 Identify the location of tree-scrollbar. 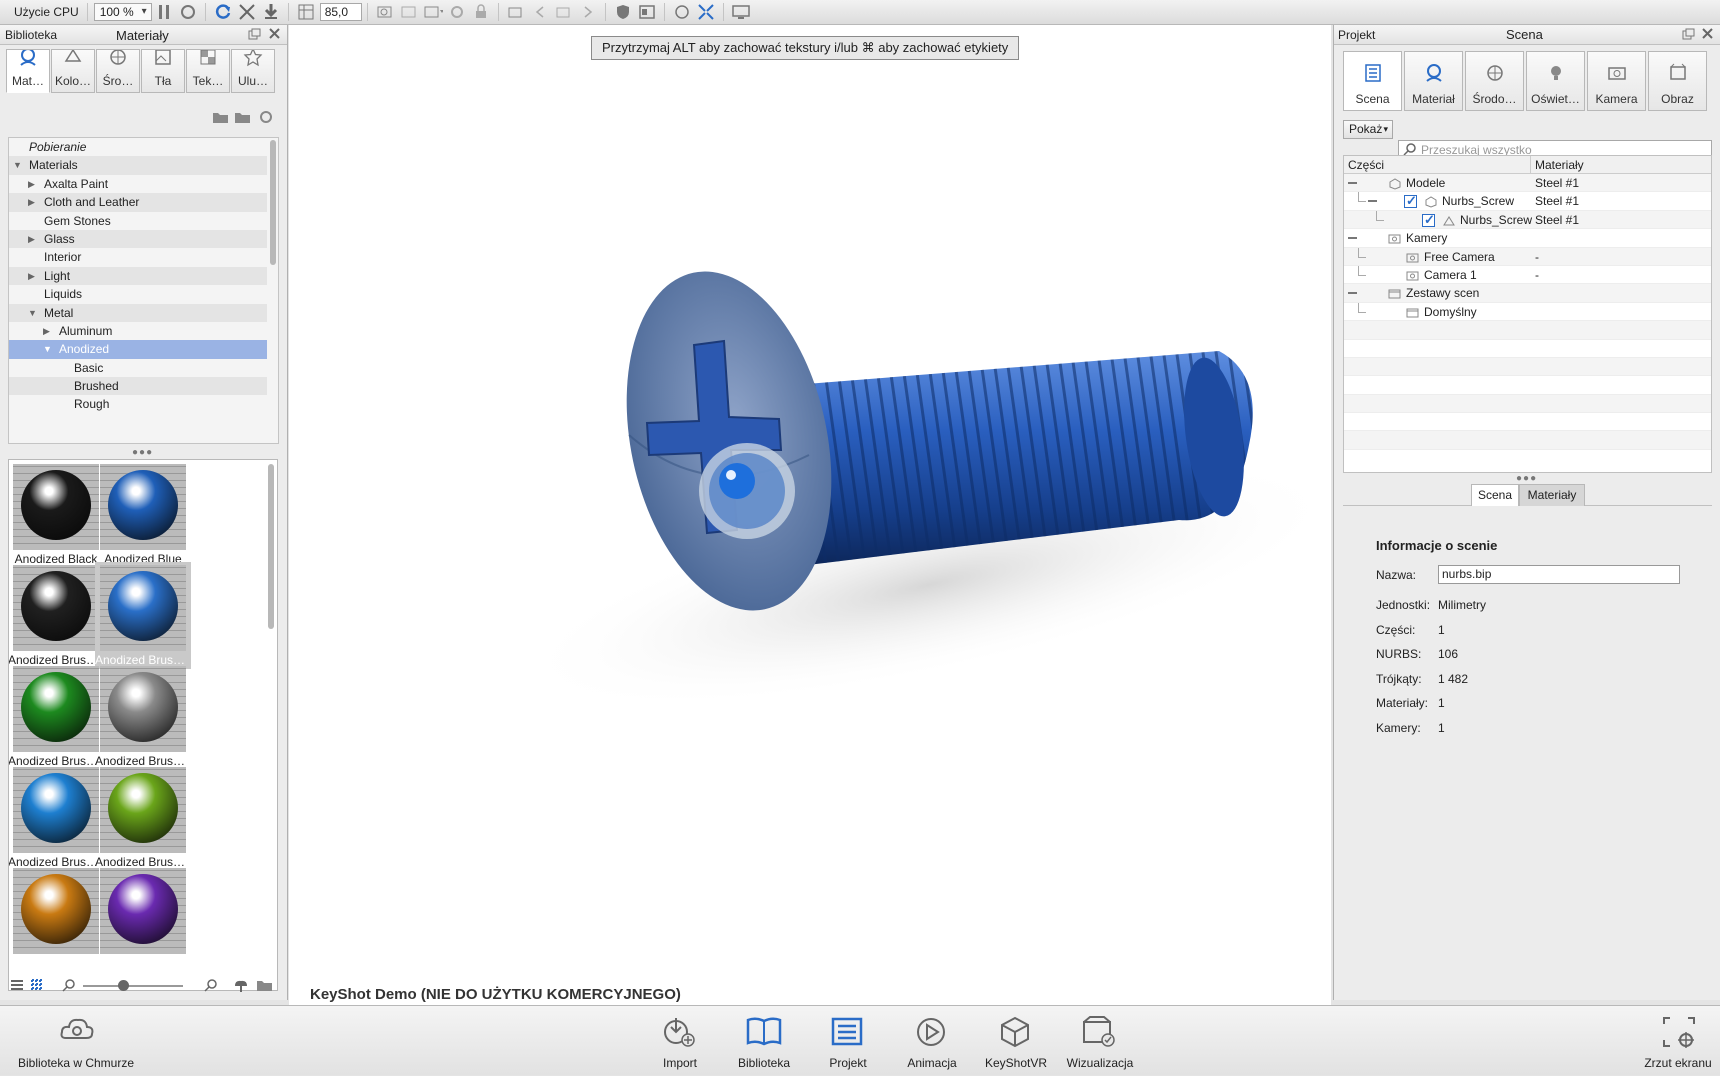
(273, 202).